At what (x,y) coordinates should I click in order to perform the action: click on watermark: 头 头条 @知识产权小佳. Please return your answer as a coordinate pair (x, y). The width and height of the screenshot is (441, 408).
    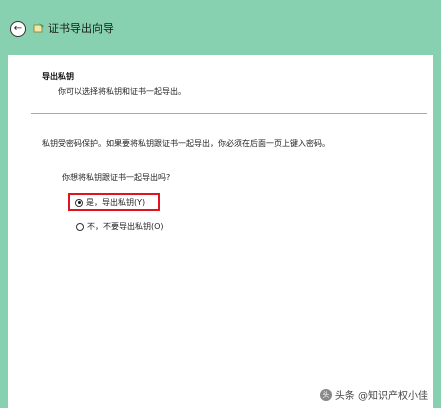
    Looking at the image, I should click on (373, 394).